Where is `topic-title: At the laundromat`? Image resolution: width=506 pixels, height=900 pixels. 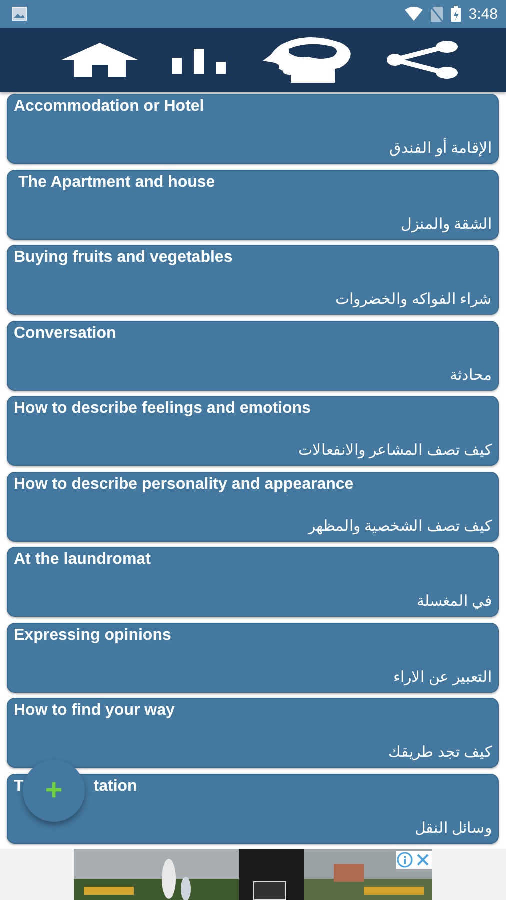 topic-title: At the laundromat is located at coordinates (82, 560).